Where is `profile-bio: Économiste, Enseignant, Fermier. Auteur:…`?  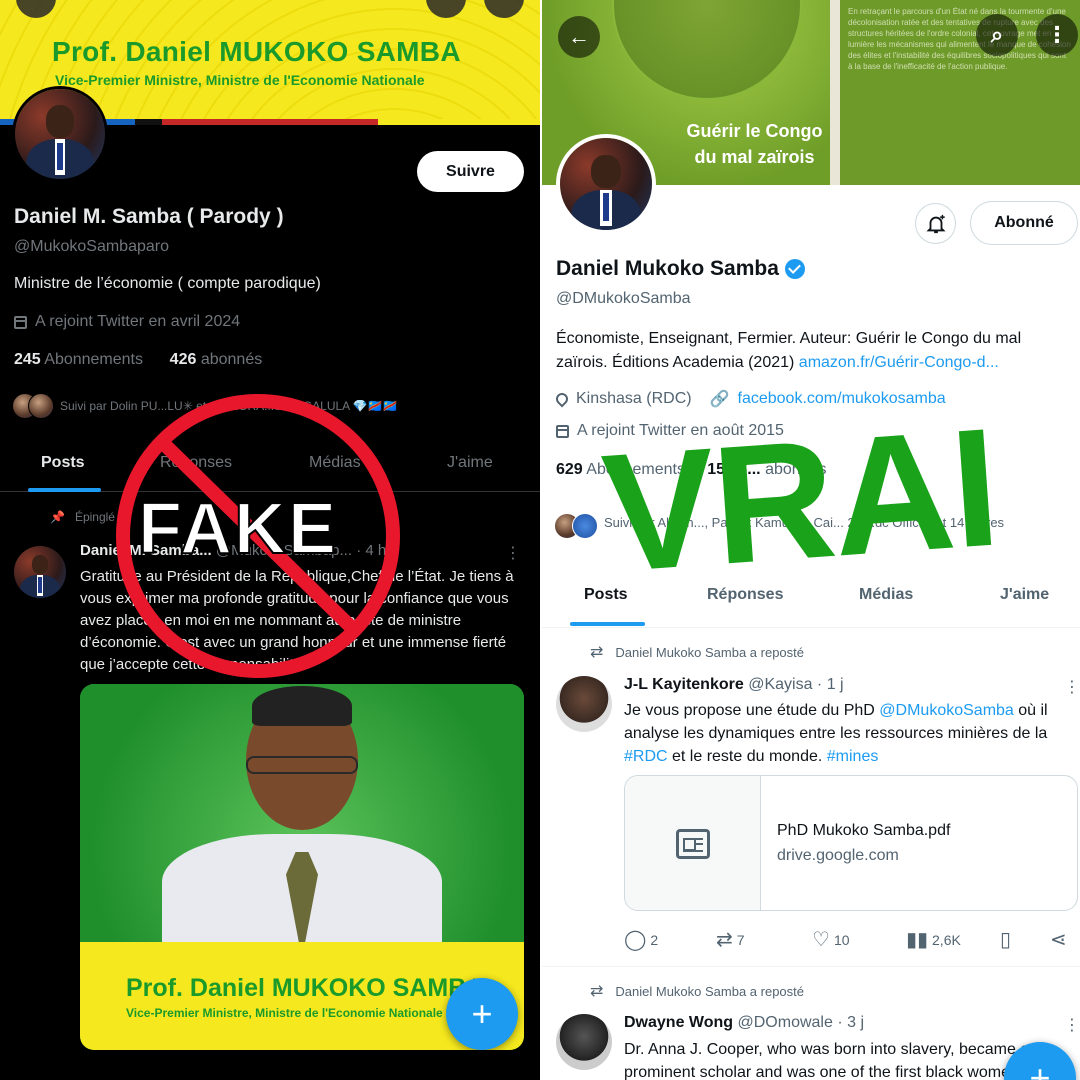 profile-bio: Économiste, Enseignant, Fermier. Auteur:… is located at coordinates (789, 350).